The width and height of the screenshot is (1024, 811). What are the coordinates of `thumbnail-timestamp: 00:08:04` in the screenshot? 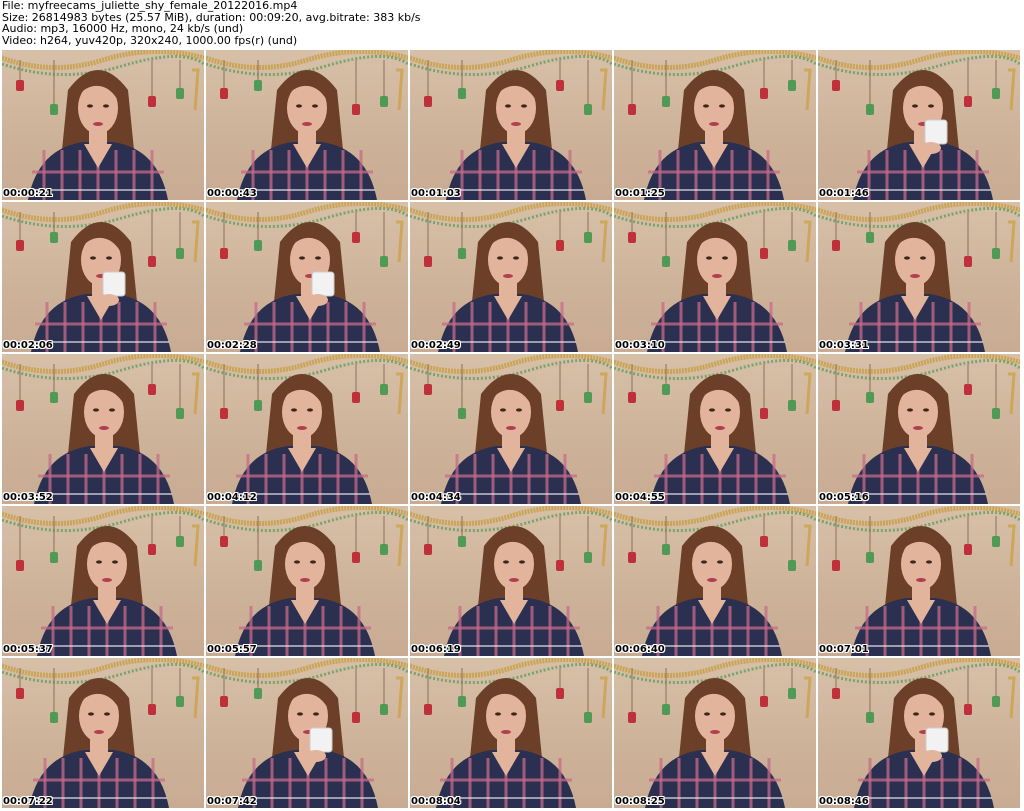 It's located at (436, 801).